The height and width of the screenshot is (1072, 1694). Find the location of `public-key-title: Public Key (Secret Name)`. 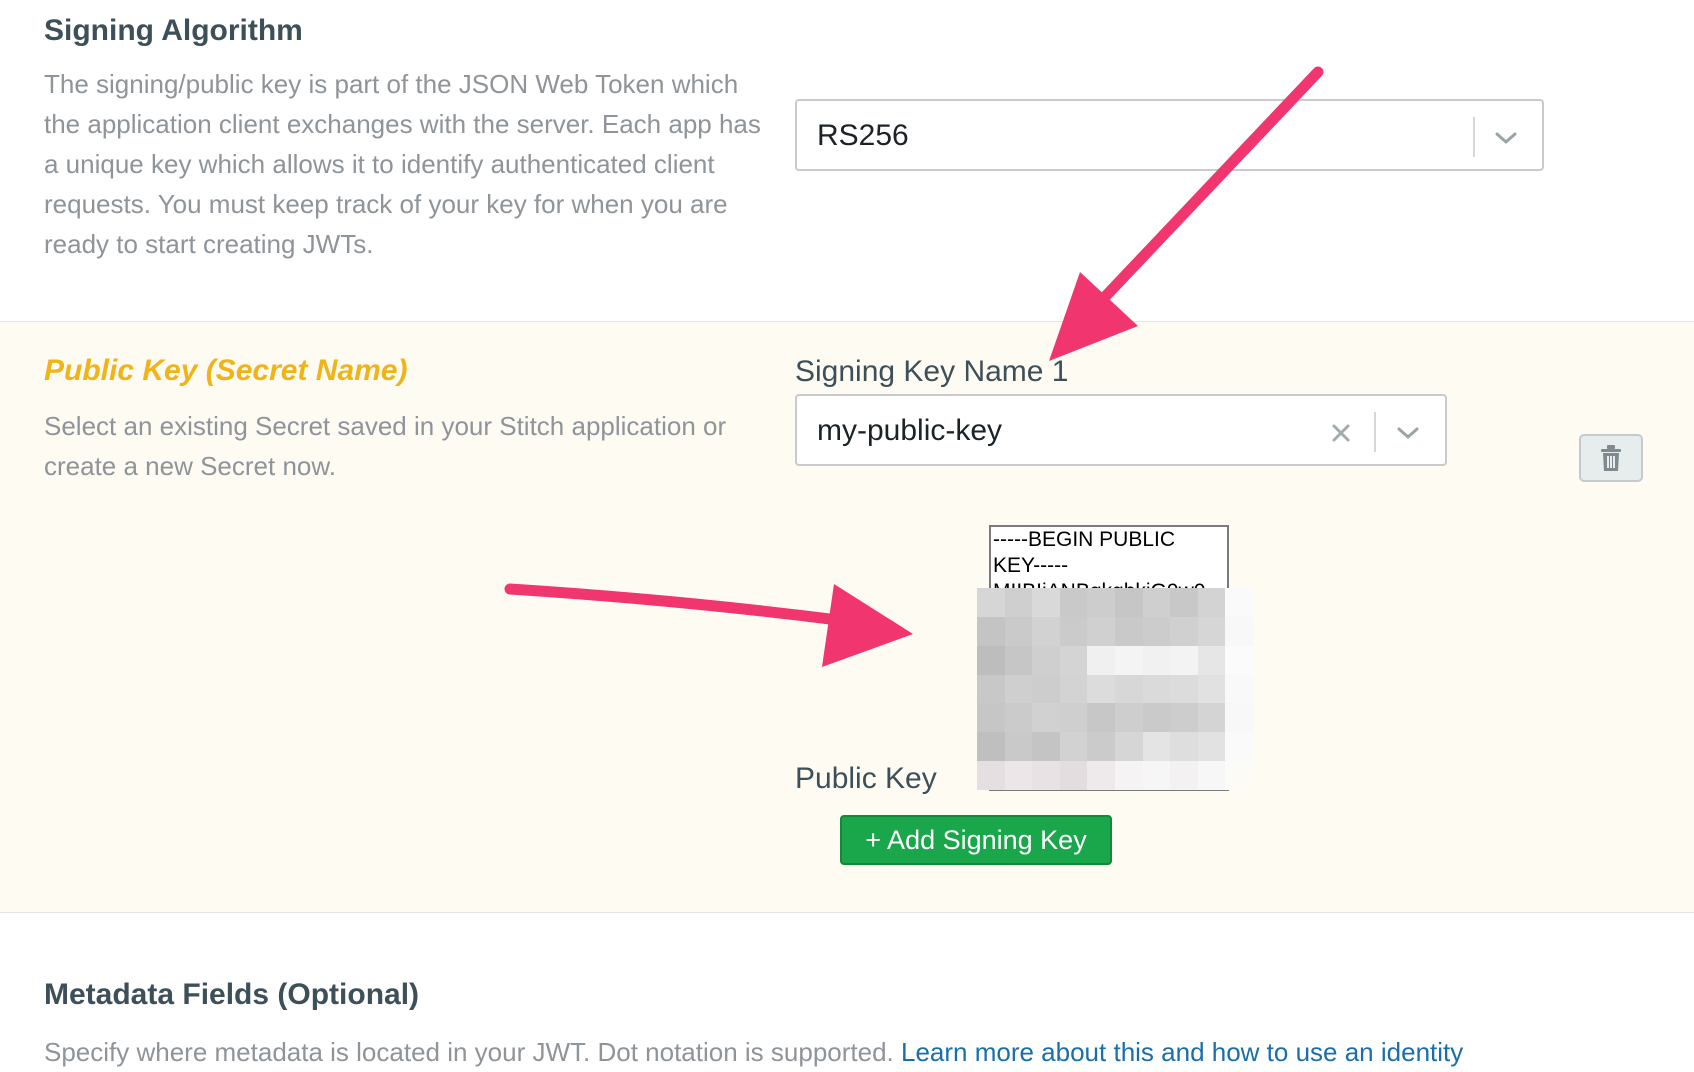

public-key-title: Public Key (Secret Name) is located at coordinates (226, 370).